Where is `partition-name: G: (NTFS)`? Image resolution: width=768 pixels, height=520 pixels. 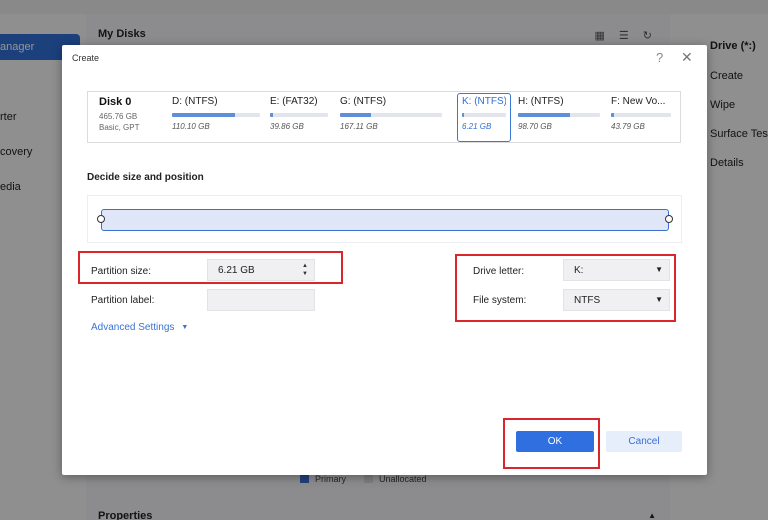 partition-name: G: (NTFS) is located at coordinates (363, 101).